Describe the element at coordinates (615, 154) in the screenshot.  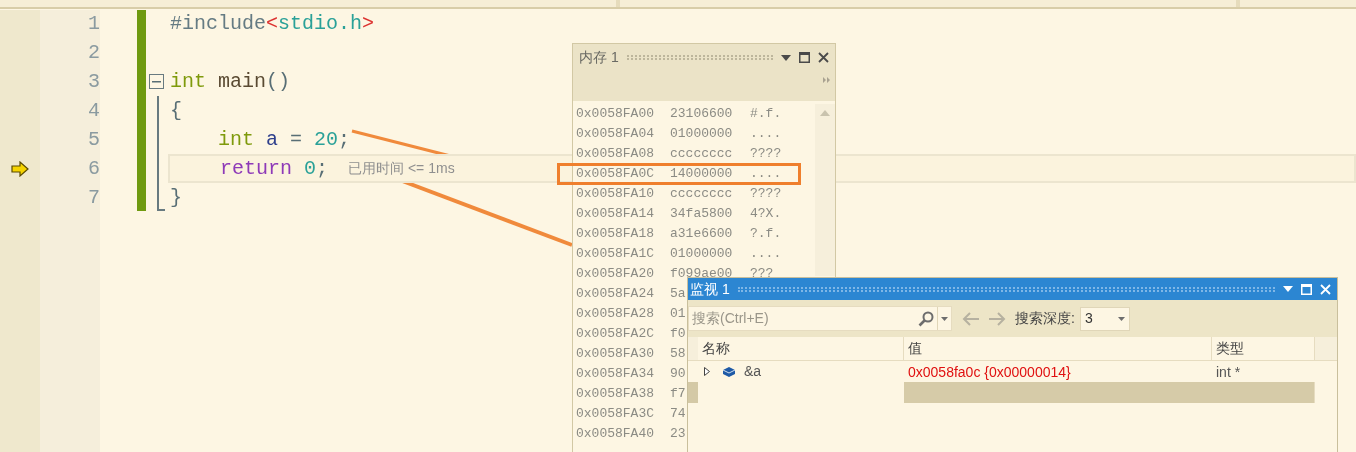
I see `memory-address: 0x0058FA08` at that location.